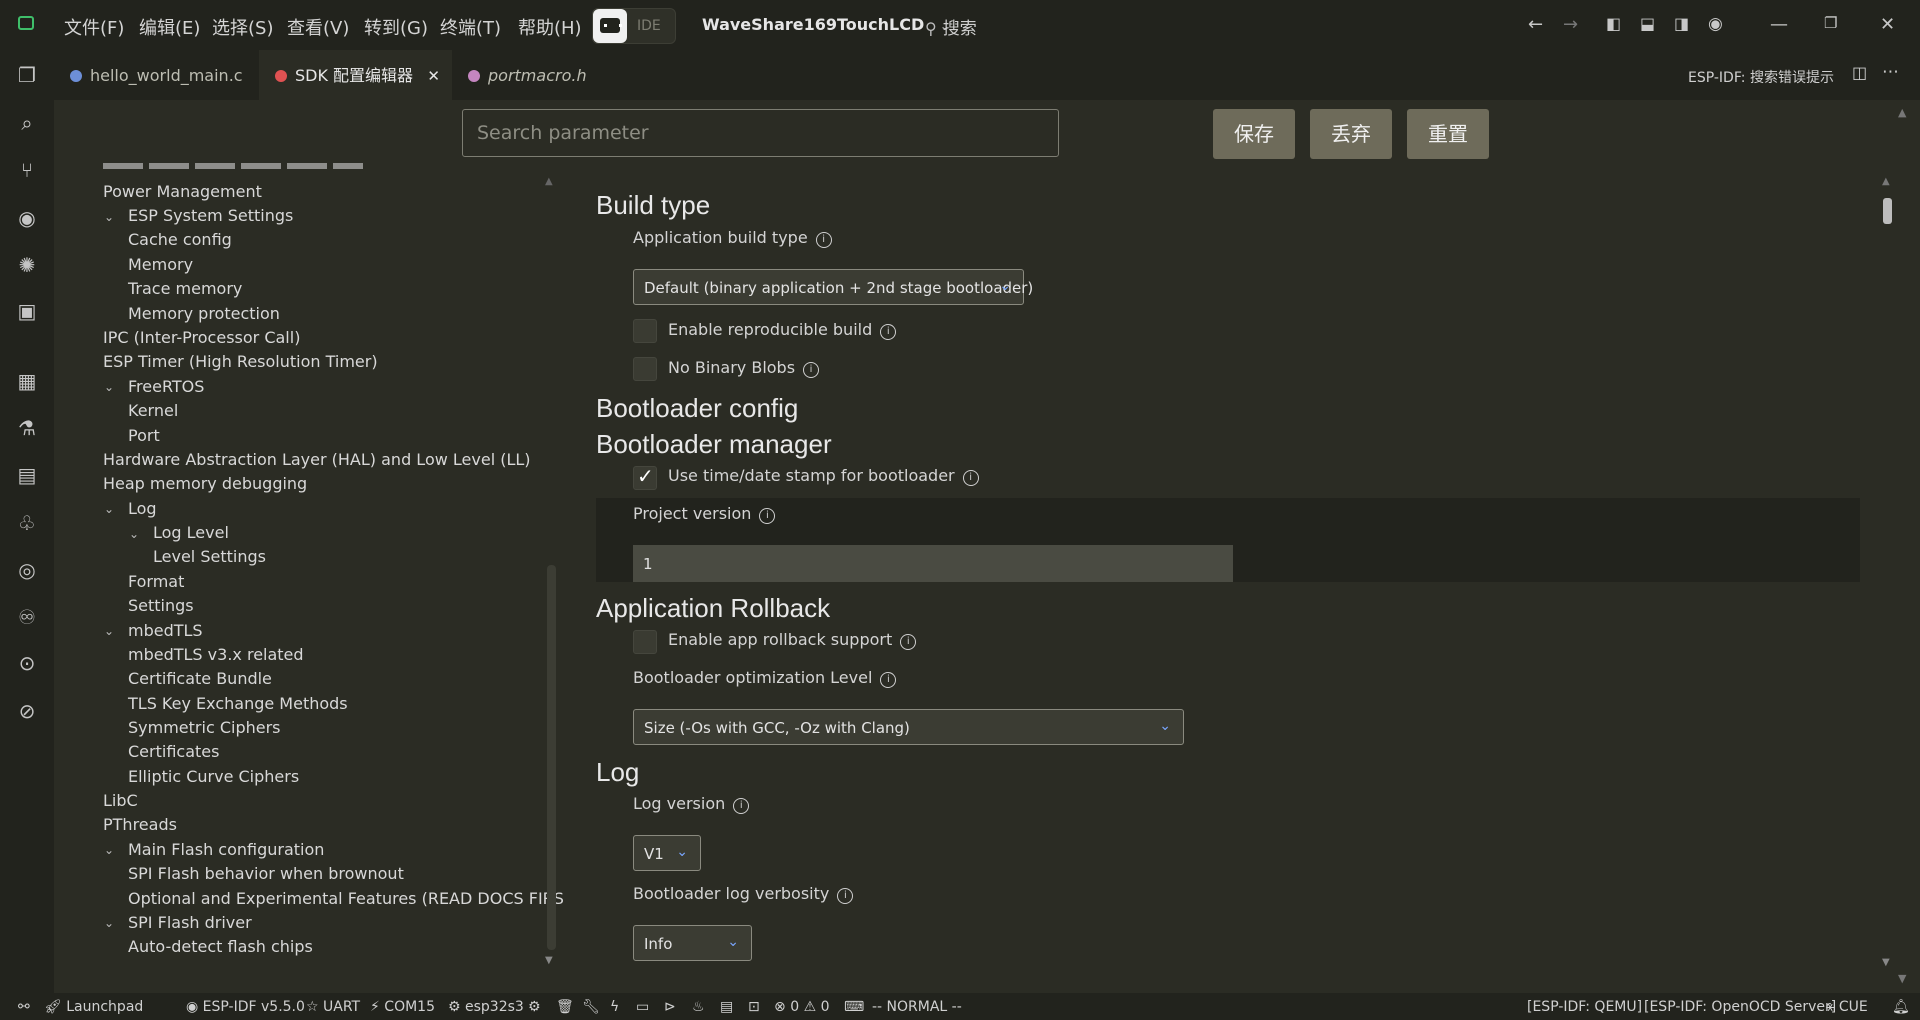 The width and height of the screenshot is (1920, 1020). Describe the element at coordinates (726, 1007) in the screenshot. I see `terminal-icon: ▤` at that location.